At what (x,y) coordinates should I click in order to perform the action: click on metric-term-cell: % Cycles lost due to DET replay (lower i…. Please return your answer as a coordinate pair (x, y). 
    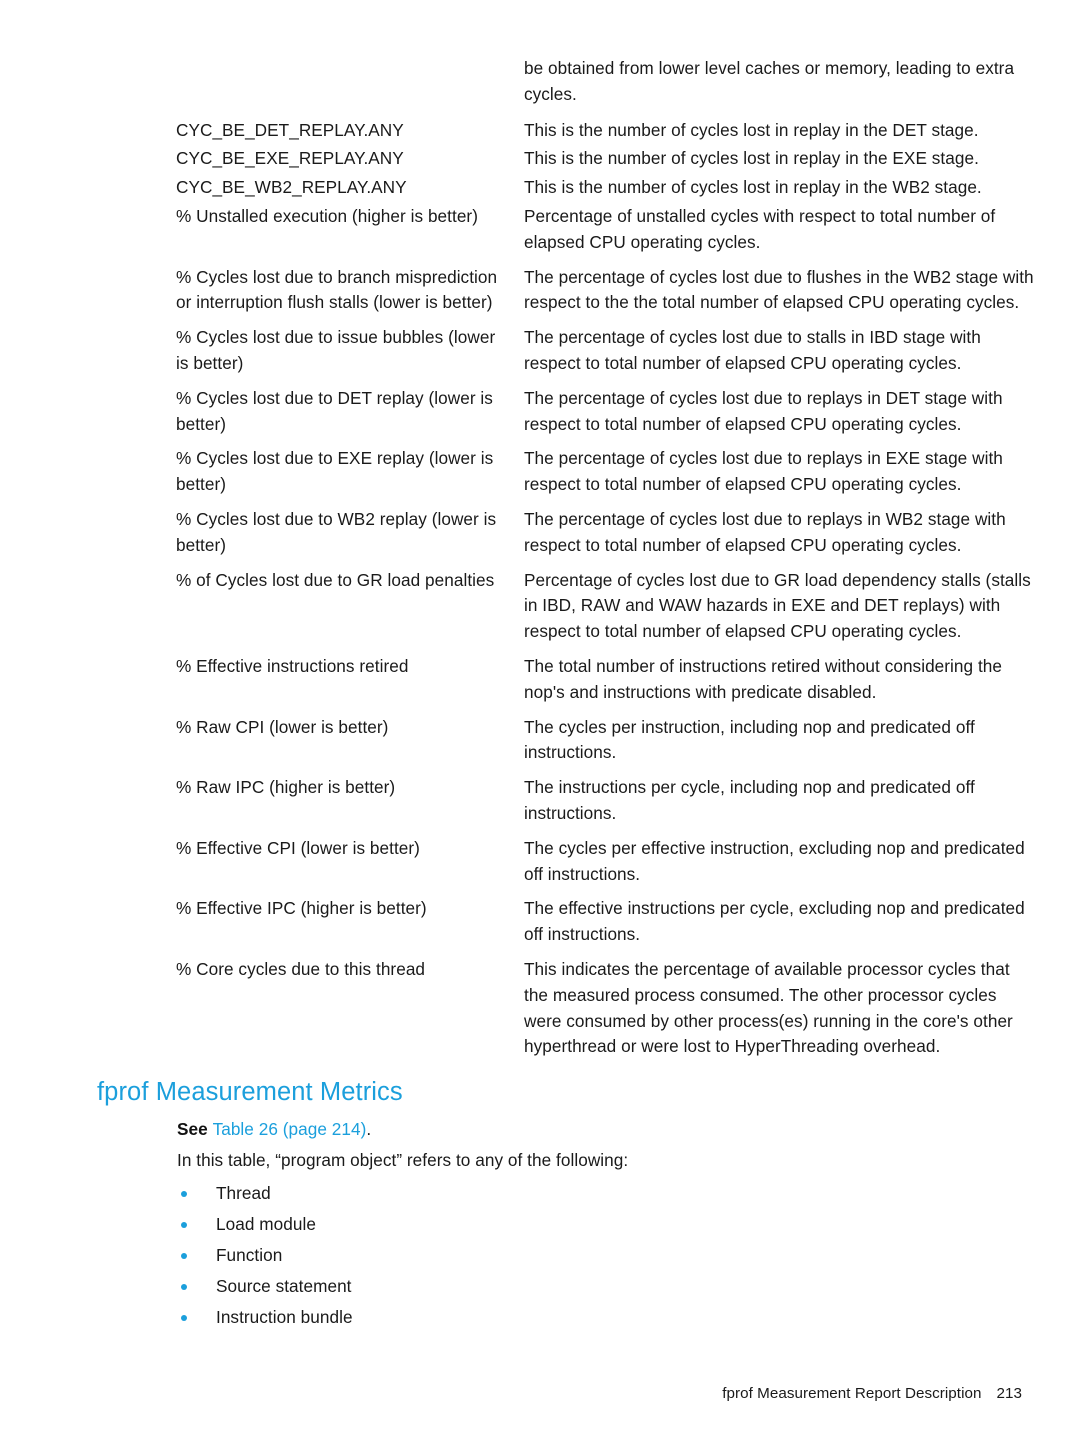
    Looking at the image, I should click on (334, 410).